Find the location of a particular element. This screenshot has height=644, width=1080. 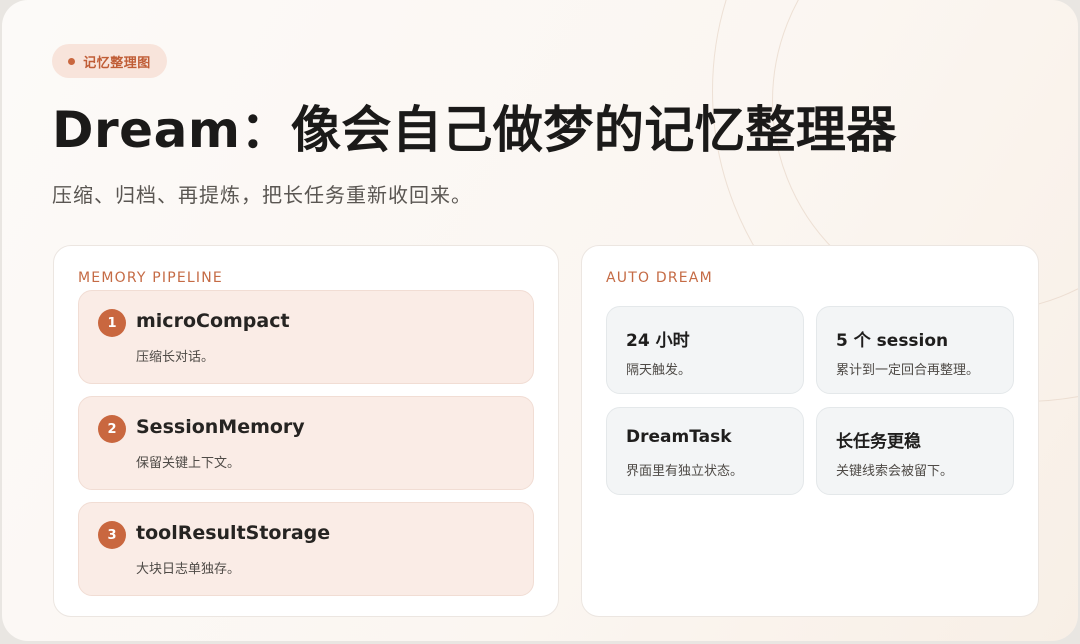

card-description: 界面里有独立状态。 is located at coordinates (685, 471).